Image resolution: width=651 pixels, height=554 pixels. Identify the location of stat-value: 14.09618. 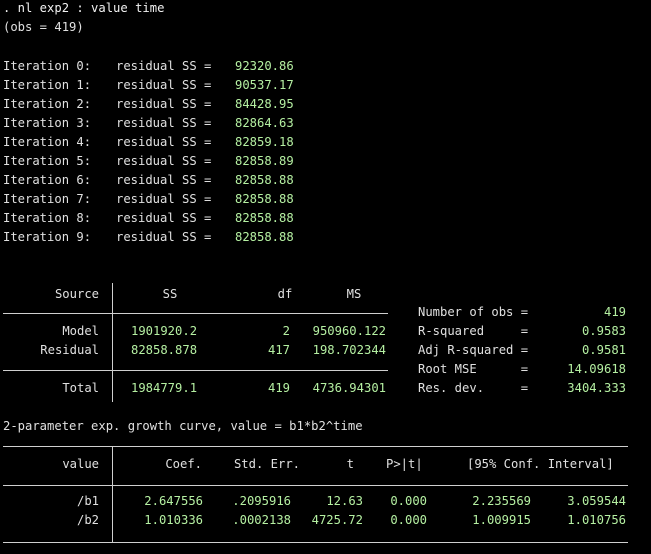
(596, 369).